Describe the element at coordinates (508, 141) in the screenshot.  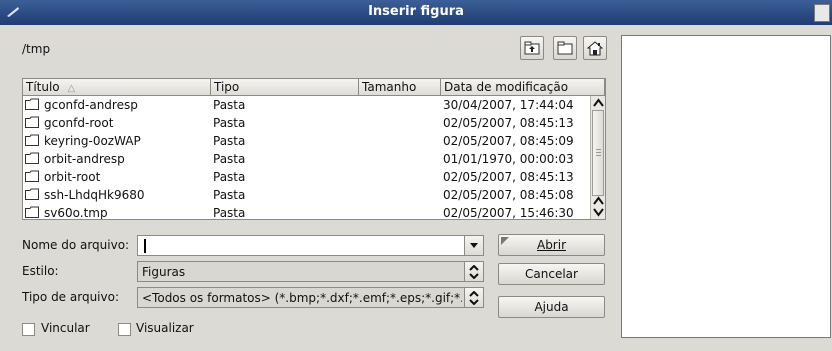
I see `row-date: 02/05/2007, 08:45:09` at that location.